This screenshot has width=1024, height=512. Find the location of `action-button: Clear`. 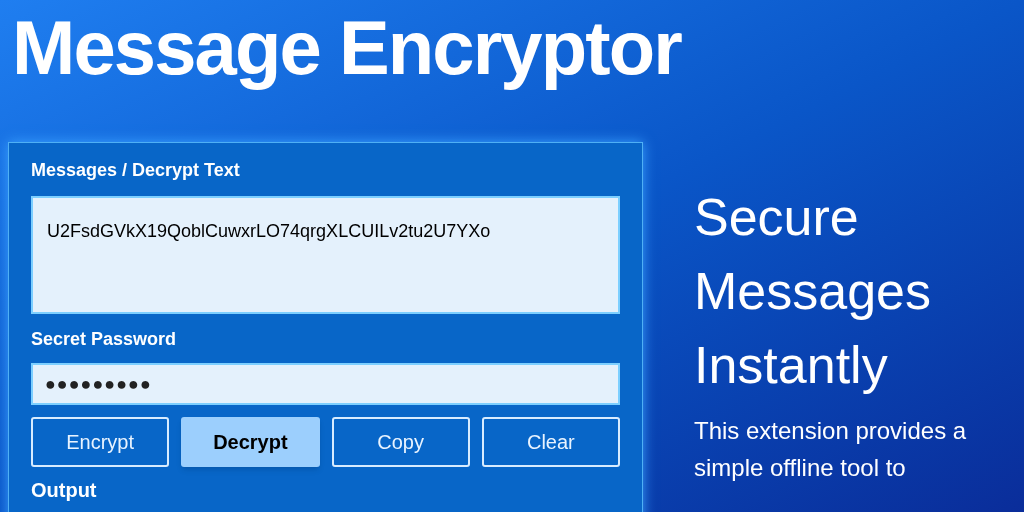

action-button: Clear is located at coordinates (550, 442).